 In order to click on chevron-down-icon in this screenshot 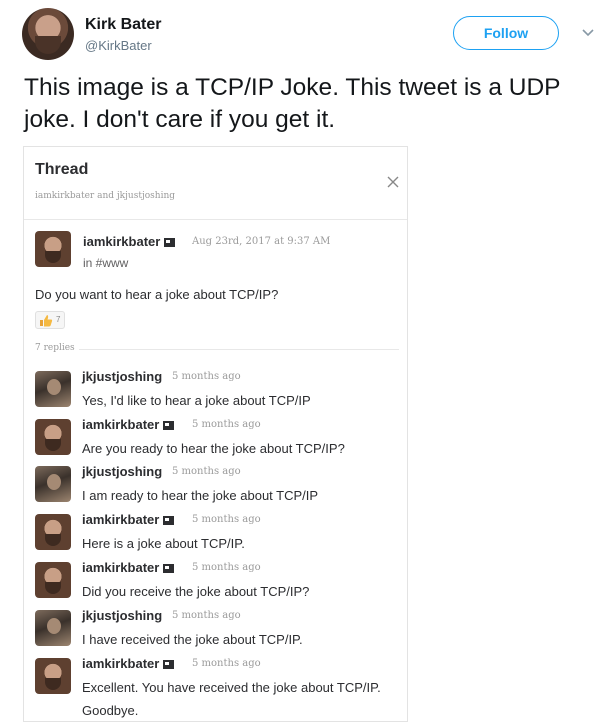, I will do `click(588, 32)`.